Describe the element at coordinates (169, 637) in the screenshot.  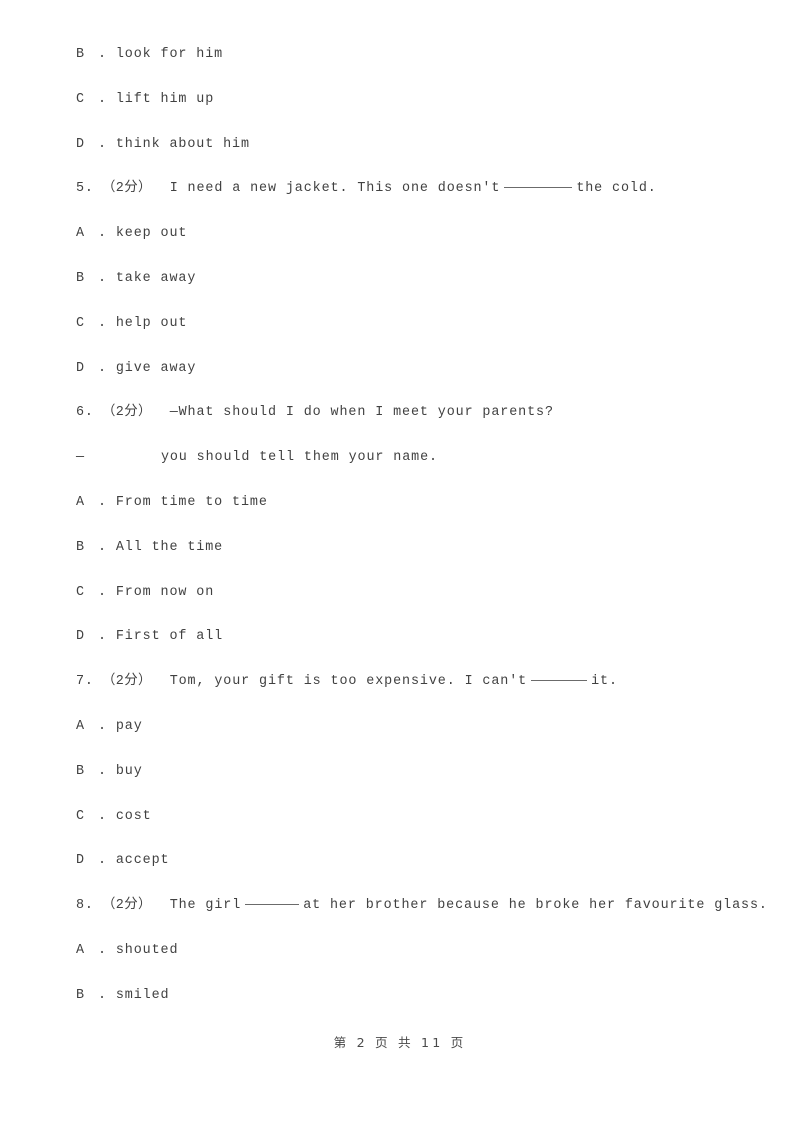
I see `option-text: First of all` at that location.